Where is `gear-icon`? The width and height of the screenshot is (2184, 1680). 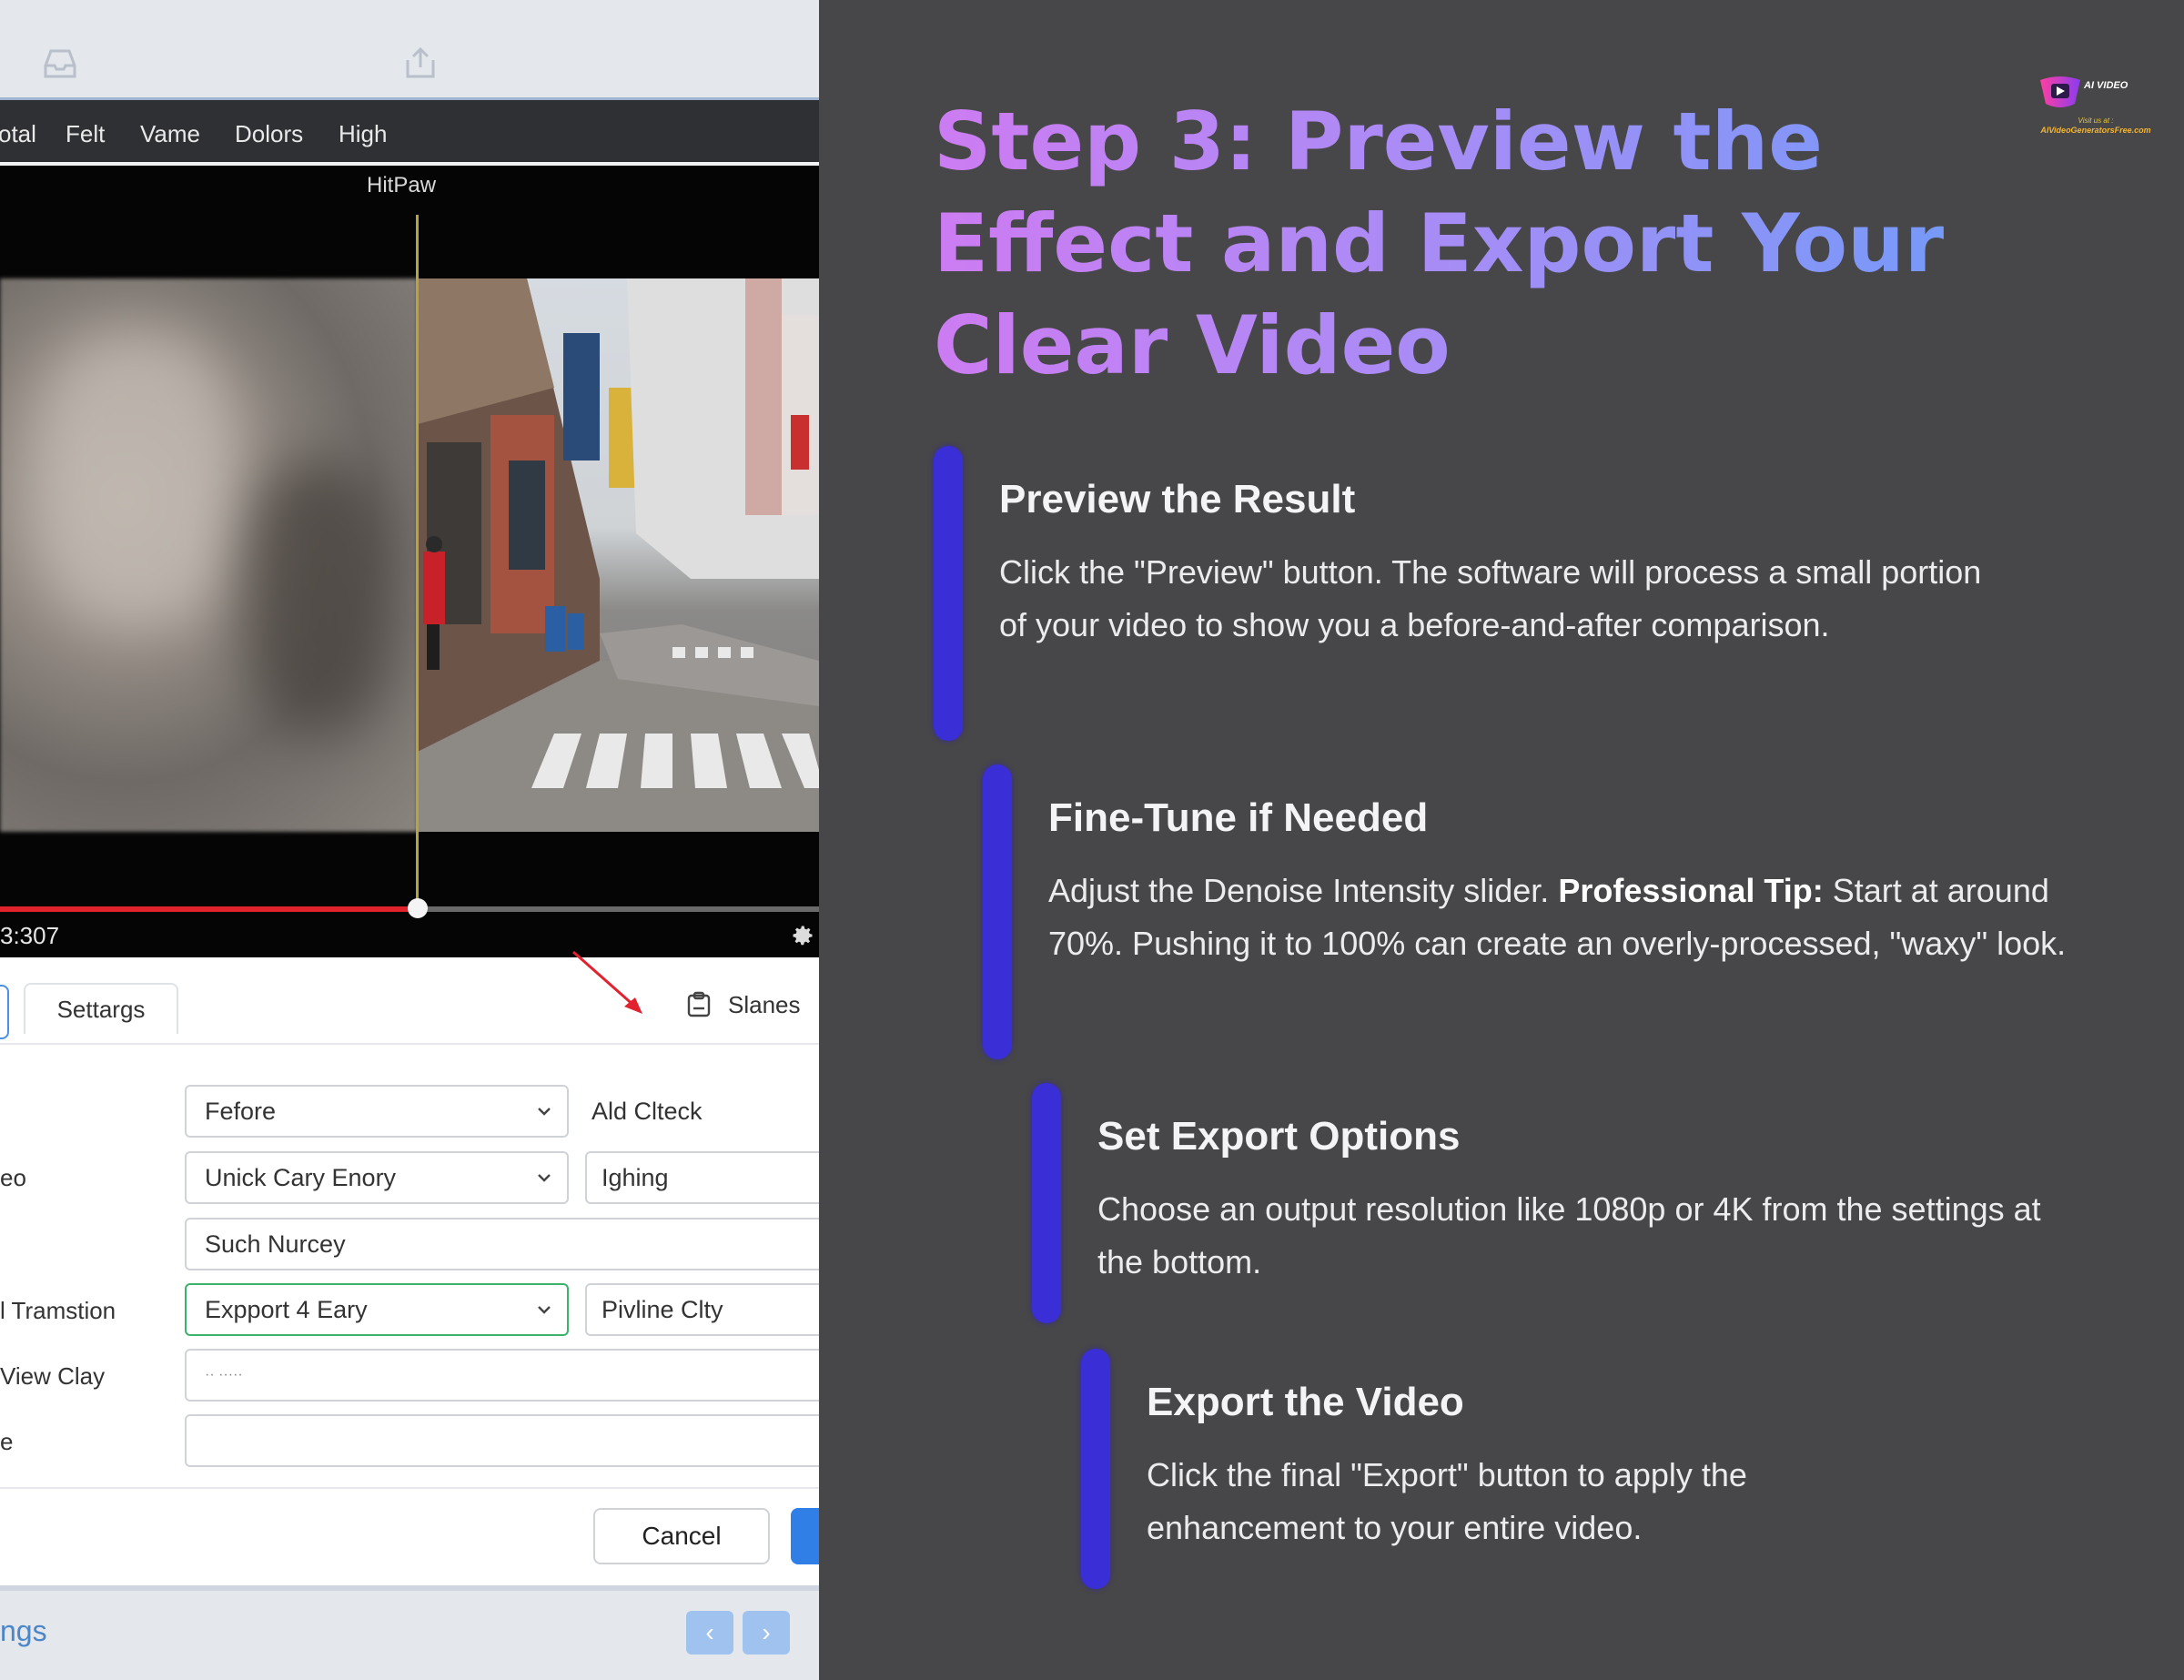 gear-icon is located at coordinates (803, 935).